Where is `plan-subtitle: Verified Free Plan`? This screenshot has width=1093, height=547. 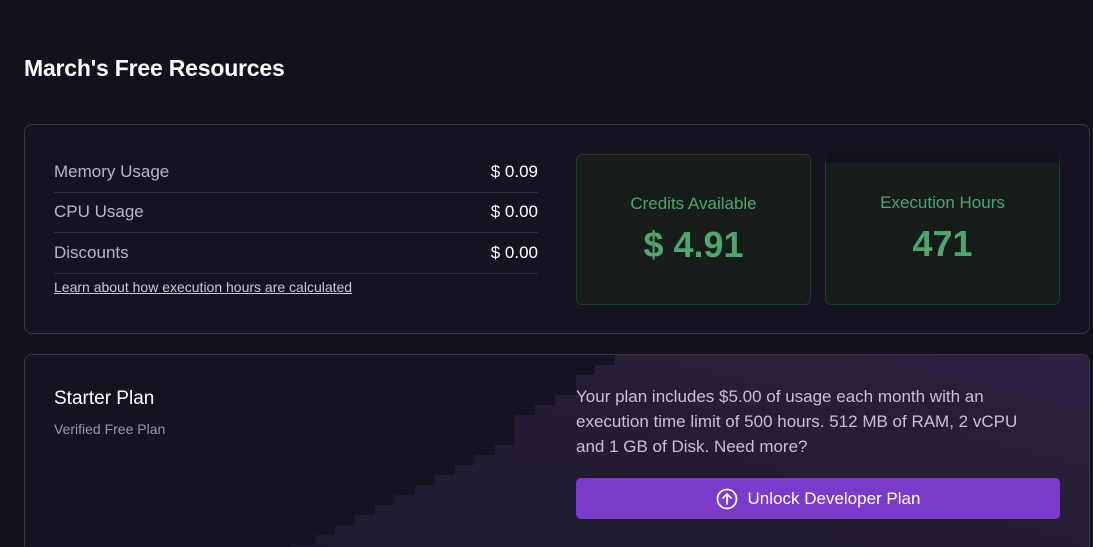
plan-subtitle: Verified Free Plan is located at coordinates (110, 429).